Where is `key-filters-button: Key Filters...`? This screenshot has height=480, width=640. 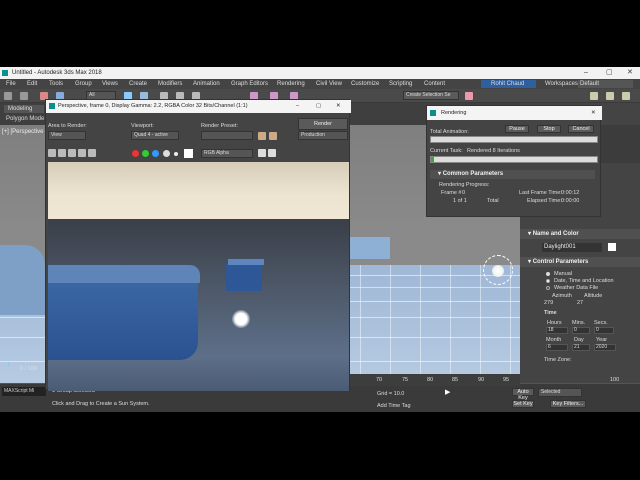 key-filters-button: Key Filters... is located at coordinates (568, 404).